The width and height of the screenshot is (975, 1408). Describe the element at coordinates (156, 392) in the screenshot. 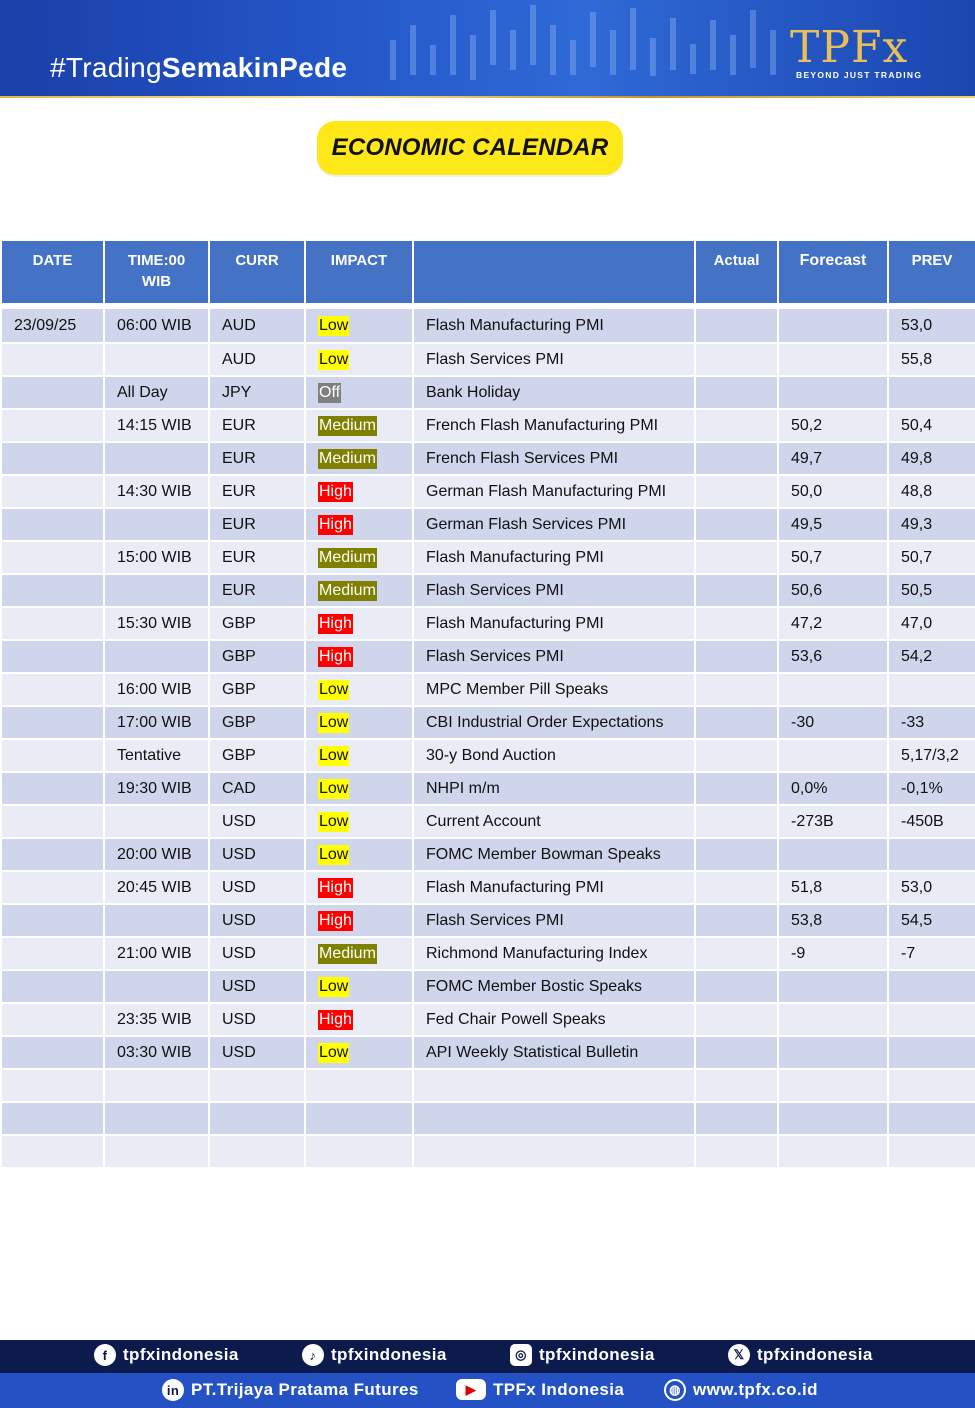

I see `cell-time: All Day` at that location.